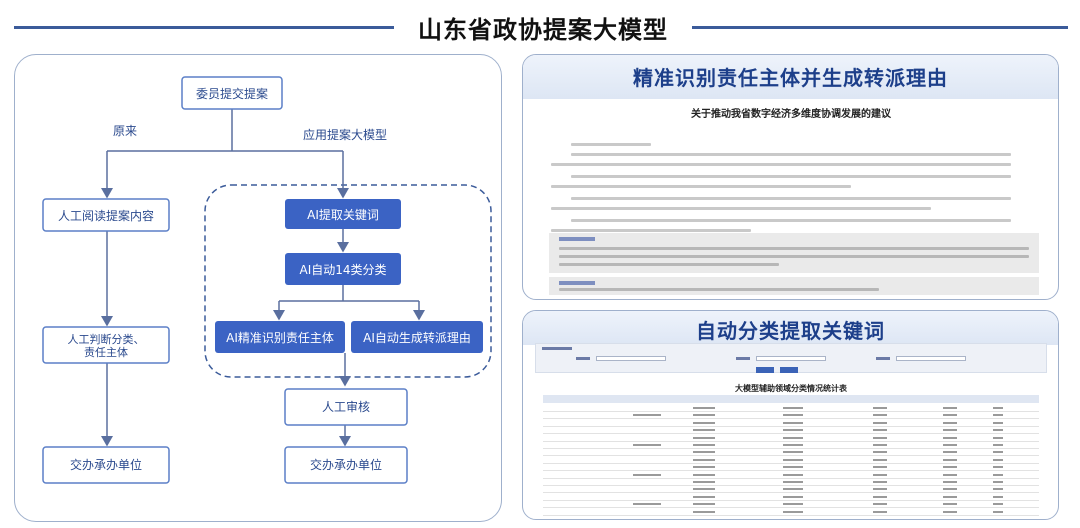 The height and width of the screenshot is (528, 1080). What do you see at coordinates (765, 370) in the screenshot?
I see `search-button` at bounding box center [765, 370].